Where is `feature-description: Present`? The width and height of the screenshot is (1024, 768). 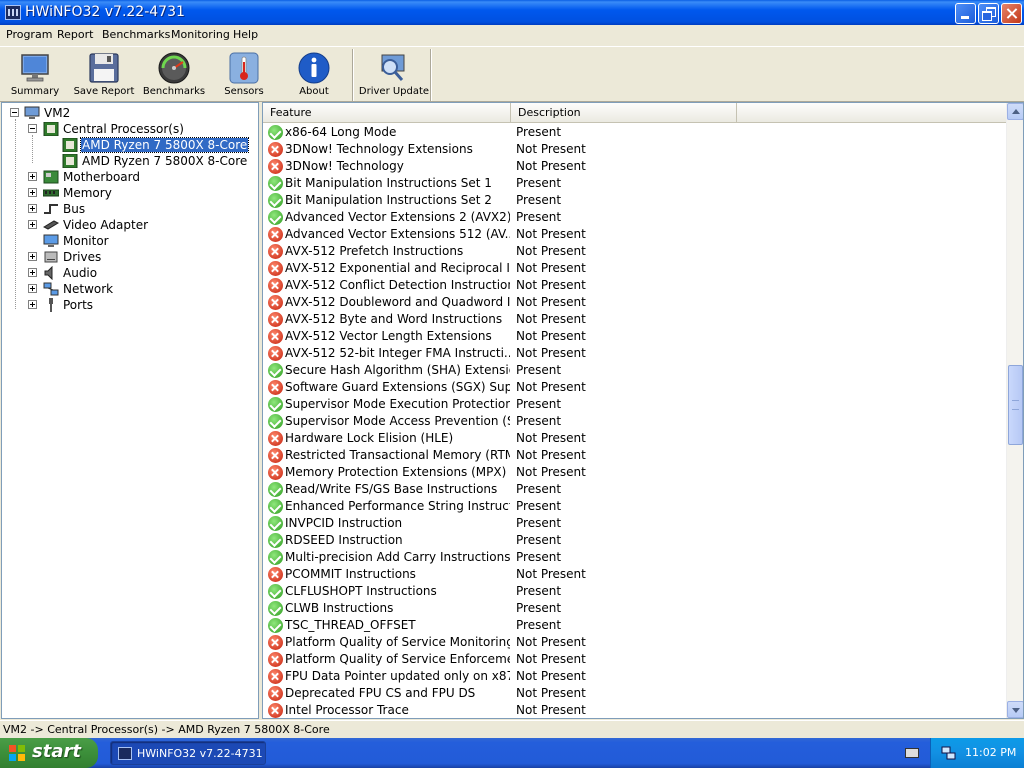
feature-description: Present is located at coordinates (539, 200).